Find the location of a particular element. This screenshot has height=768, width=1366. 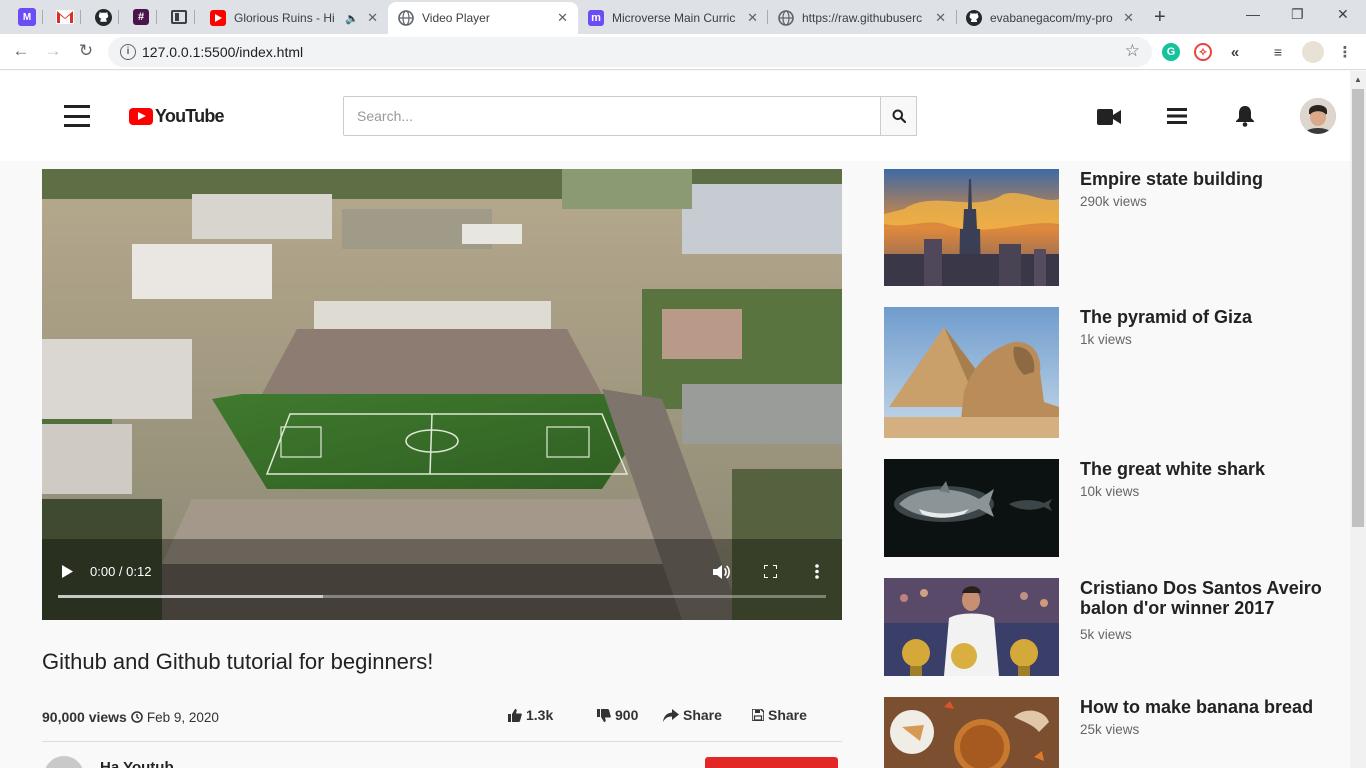

related-thumbnail-shark is located at coordinates (971, 508).